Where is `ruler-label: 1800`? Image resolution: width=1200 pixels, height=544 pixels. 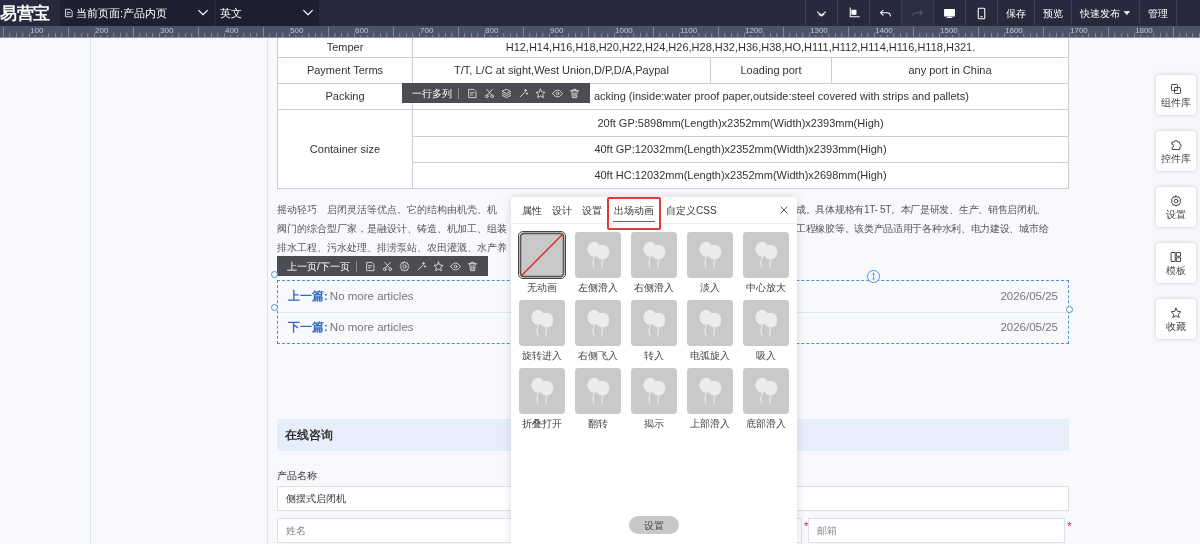
ruler-label: 1800 is located at coordinates (1144, 31).